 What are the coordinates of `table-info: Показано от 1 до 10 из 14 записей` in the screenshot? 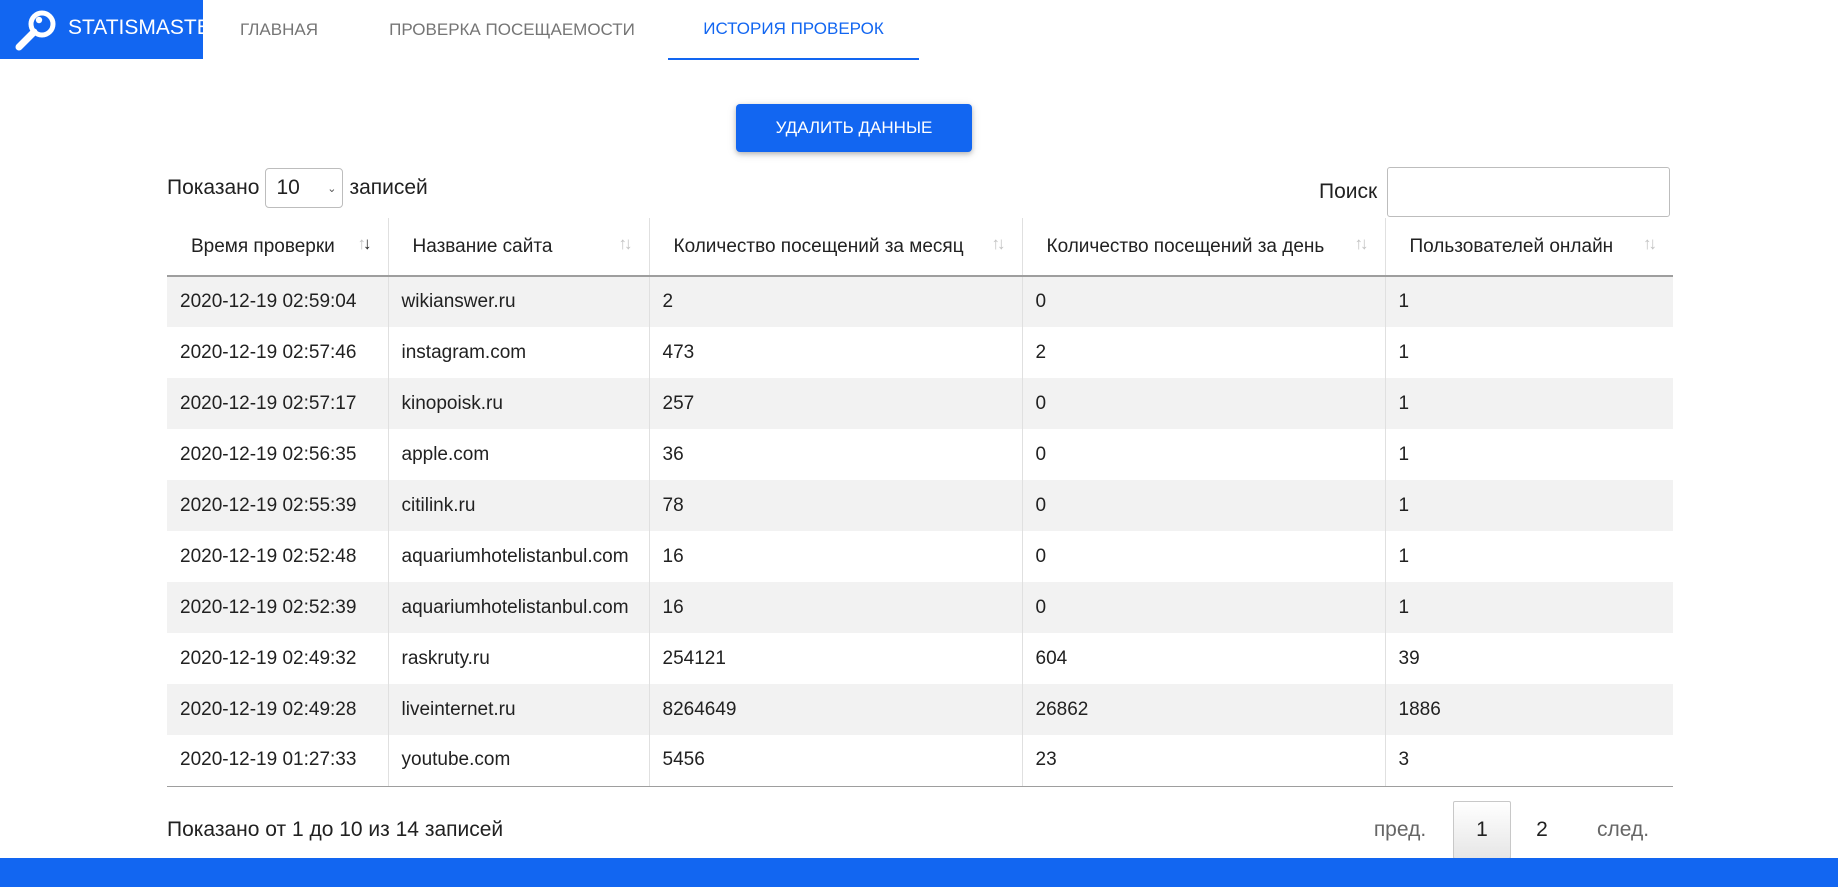 It's located at (335, 829).